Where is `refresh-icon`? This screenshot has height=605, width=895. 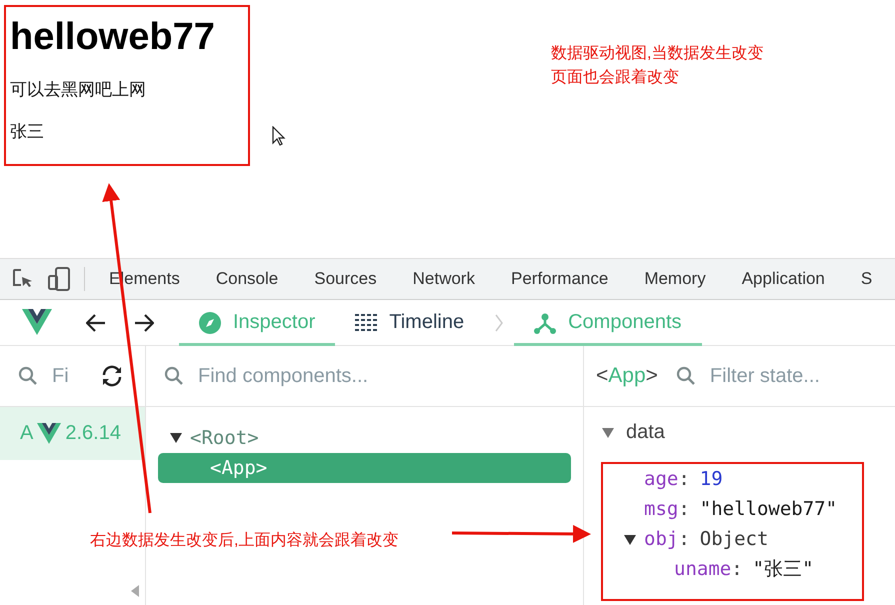
refresh-icon is located at coordinates (112, 376).